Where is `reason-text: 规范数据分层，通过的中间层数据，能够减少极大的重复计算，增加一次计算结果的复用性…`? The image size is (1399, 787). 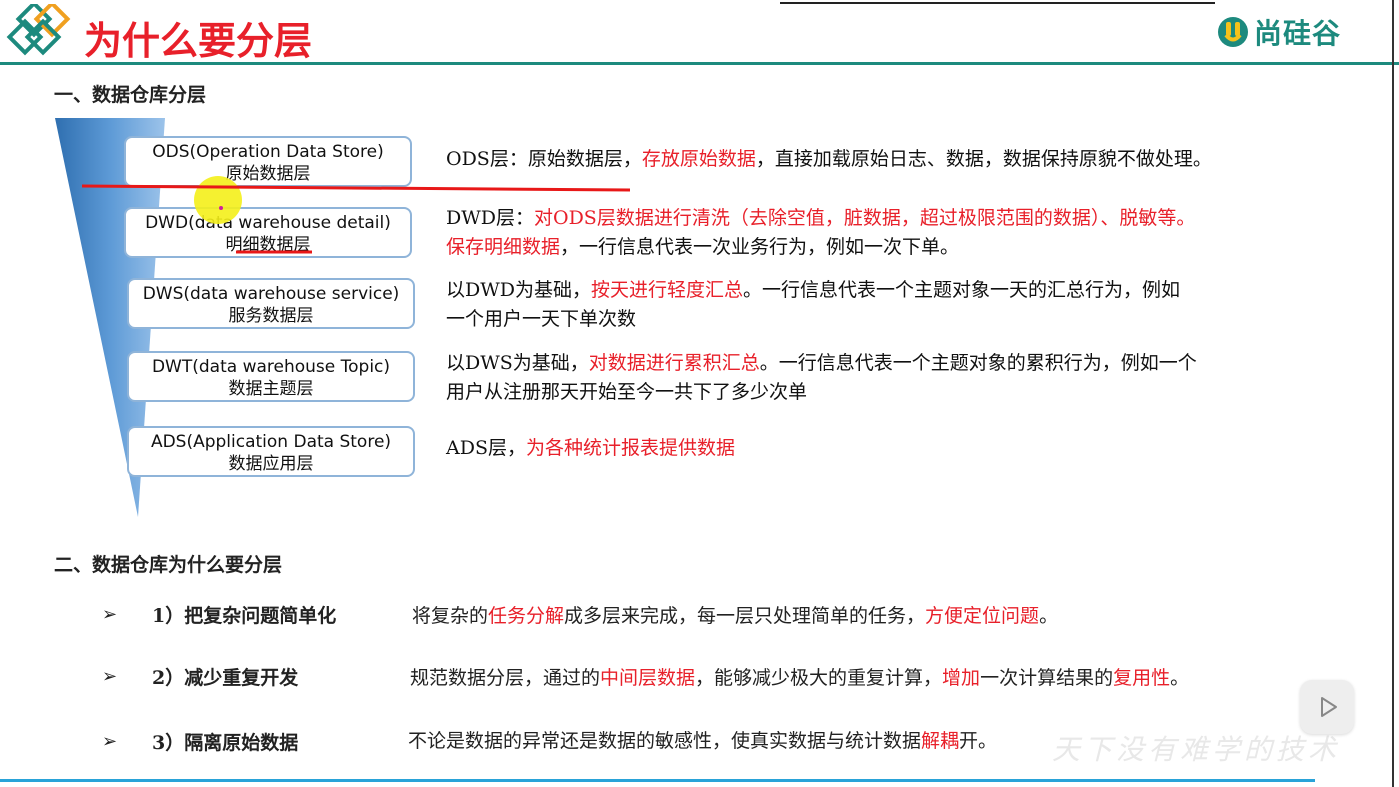
reason-text: 规范数据分层，通过的中间层数据，能够减少极大的重复计算，增加一次计算结果的复用性… is located at coordinates (800, 678).